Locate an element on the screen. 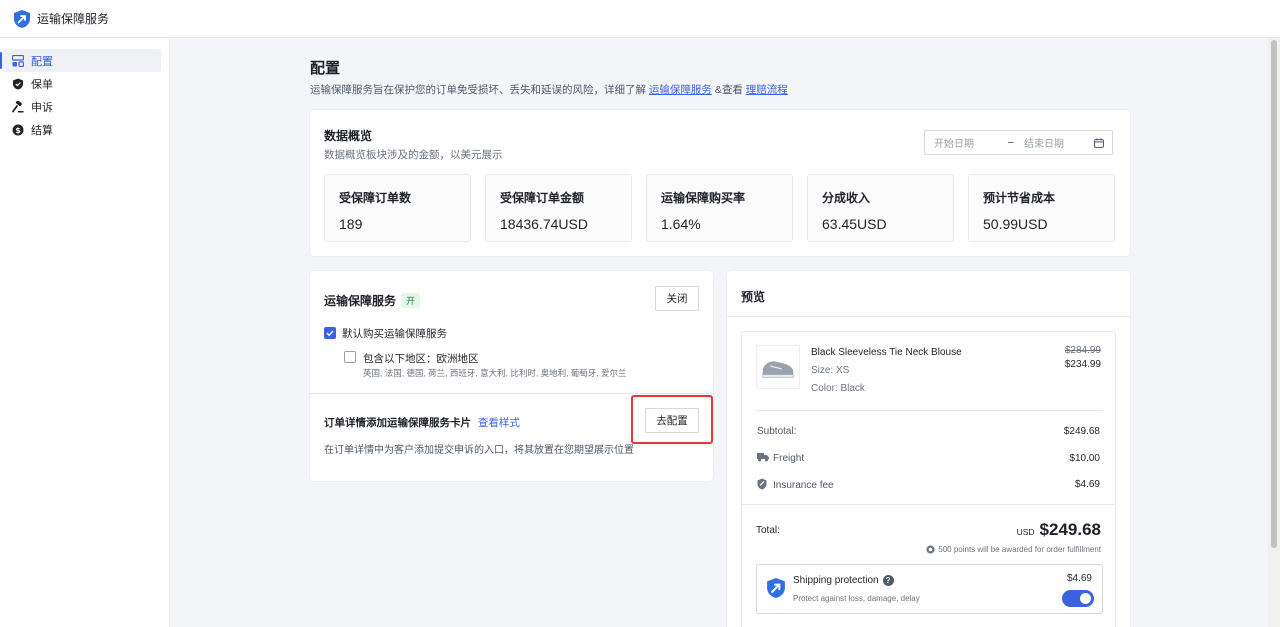  shield-icon is located at coordinates (18, 83).